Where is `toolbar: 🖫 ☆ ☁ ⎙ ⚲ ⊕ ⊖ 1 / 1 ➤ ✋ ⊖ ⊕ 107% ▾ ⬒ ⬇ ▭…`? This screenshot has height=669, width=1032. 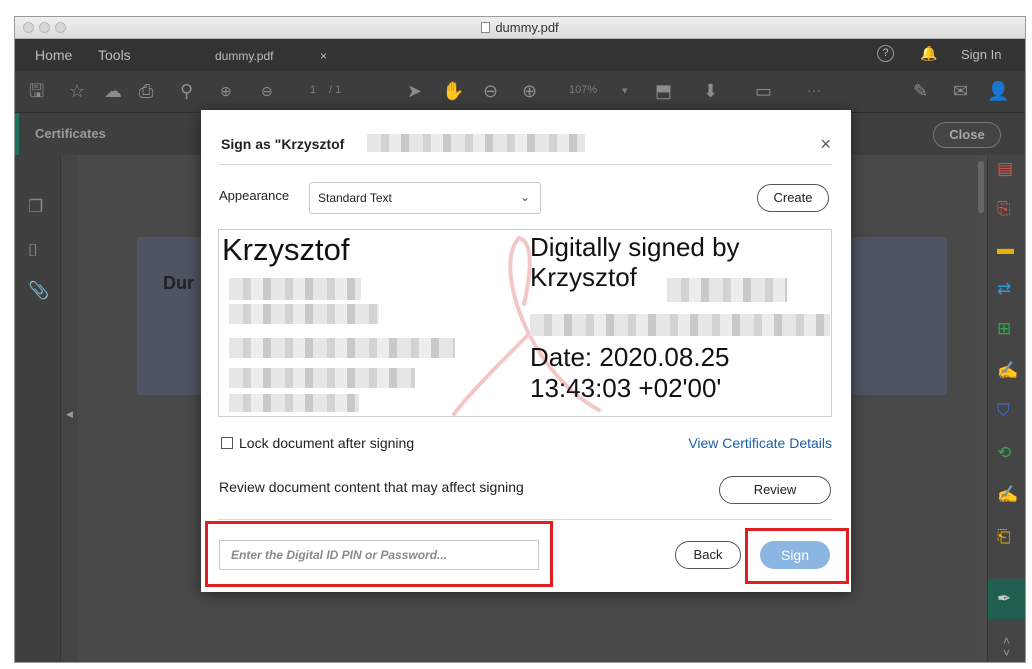
toolbar: 🖫 ☆ ☁ ⎙ ⚲ ⊕ ⊖ 1 / 1 ➤ ✋ ⊖ ⊕ 107% ▾ ⬒ ⬇ ▭… is located at coordinates (520, 92).